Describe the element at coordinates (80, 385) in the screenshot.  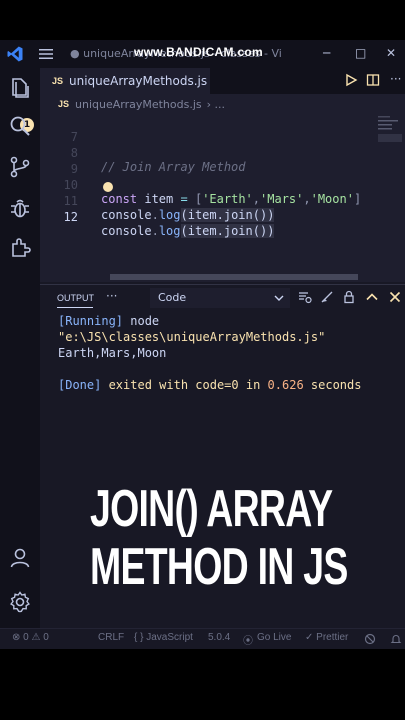
I see `done-tag: [Done]` at that location.